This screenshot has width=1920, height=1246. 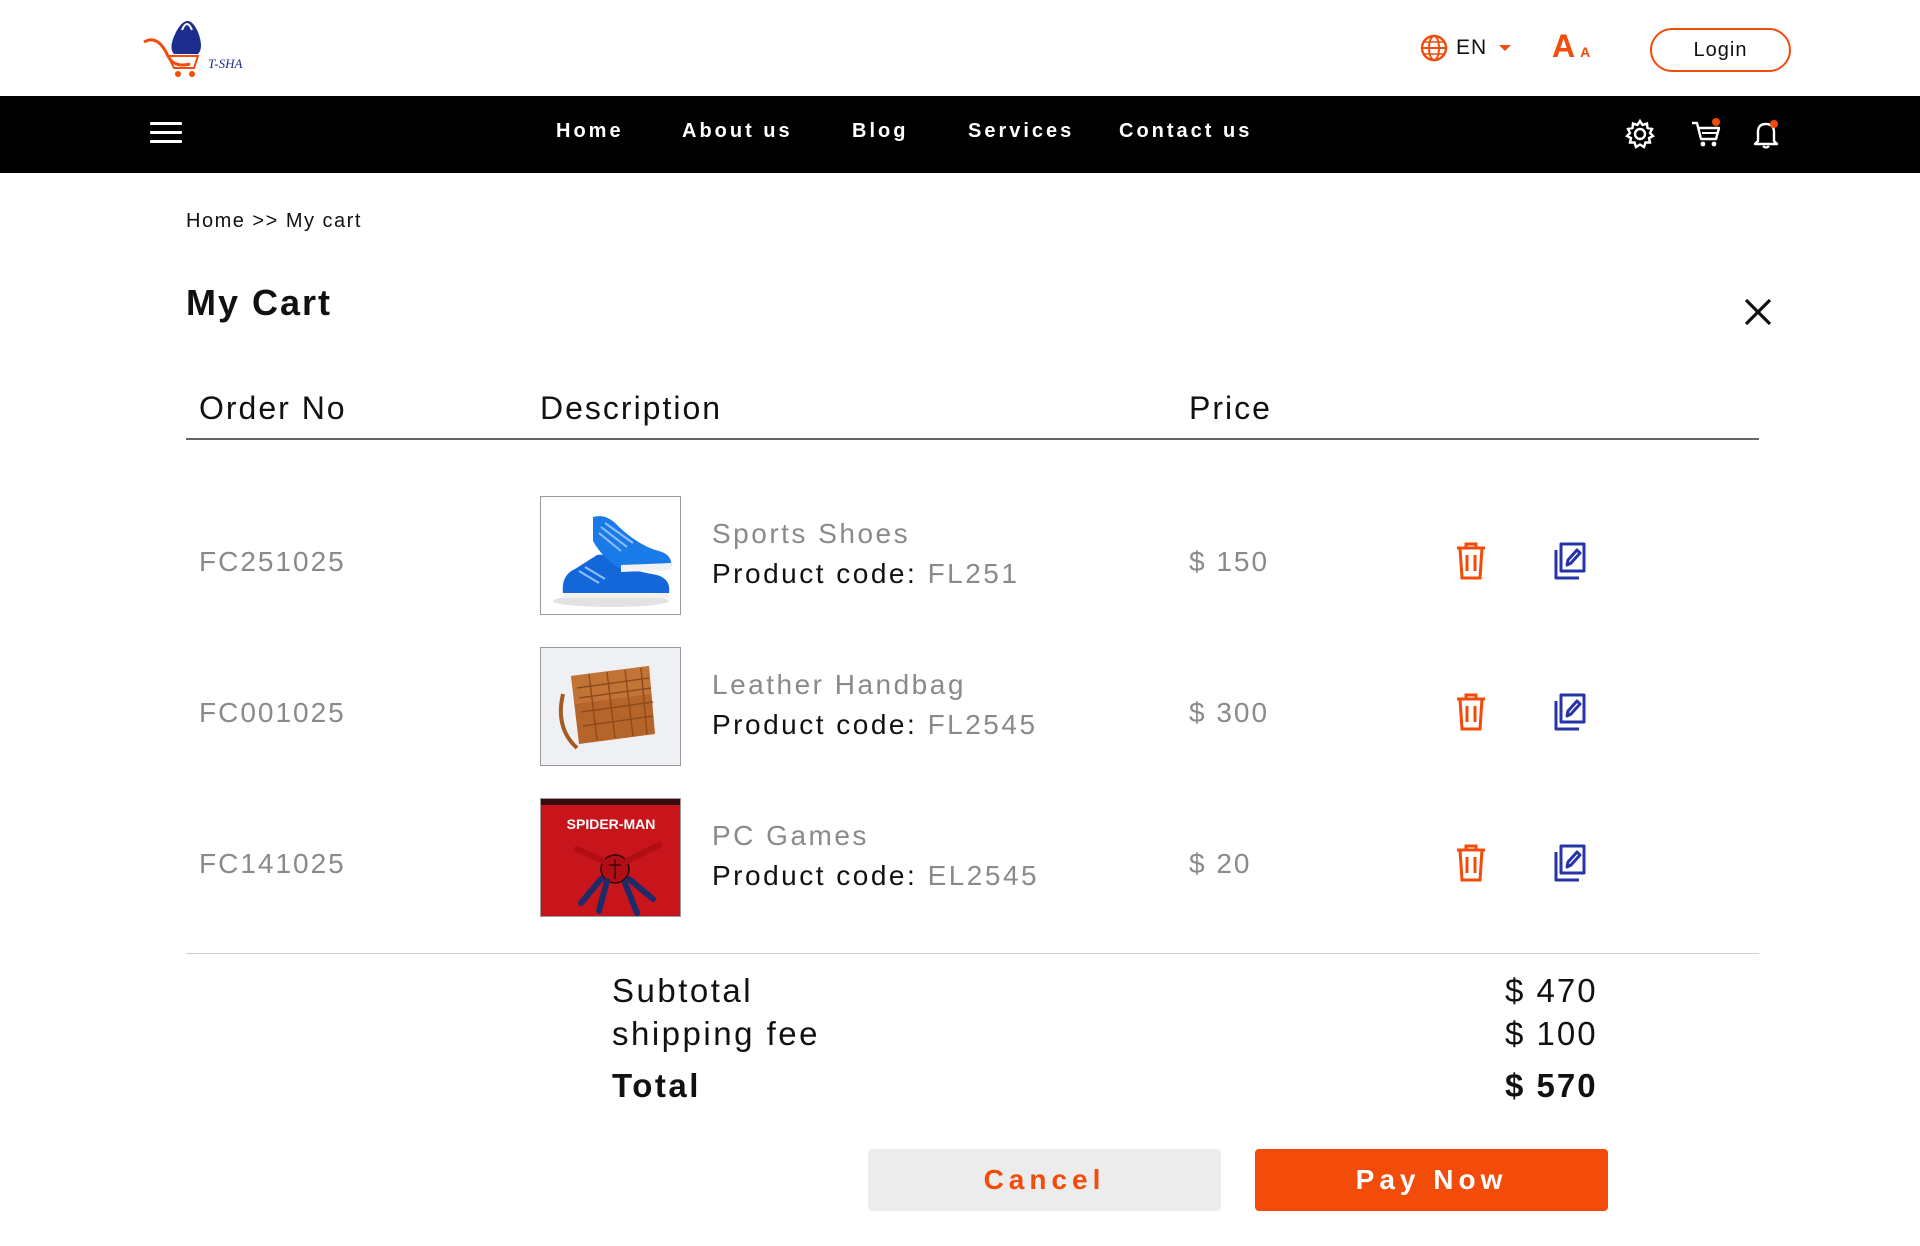 I want to click on svg-text: T-SHA, so click(x=225, y=63).